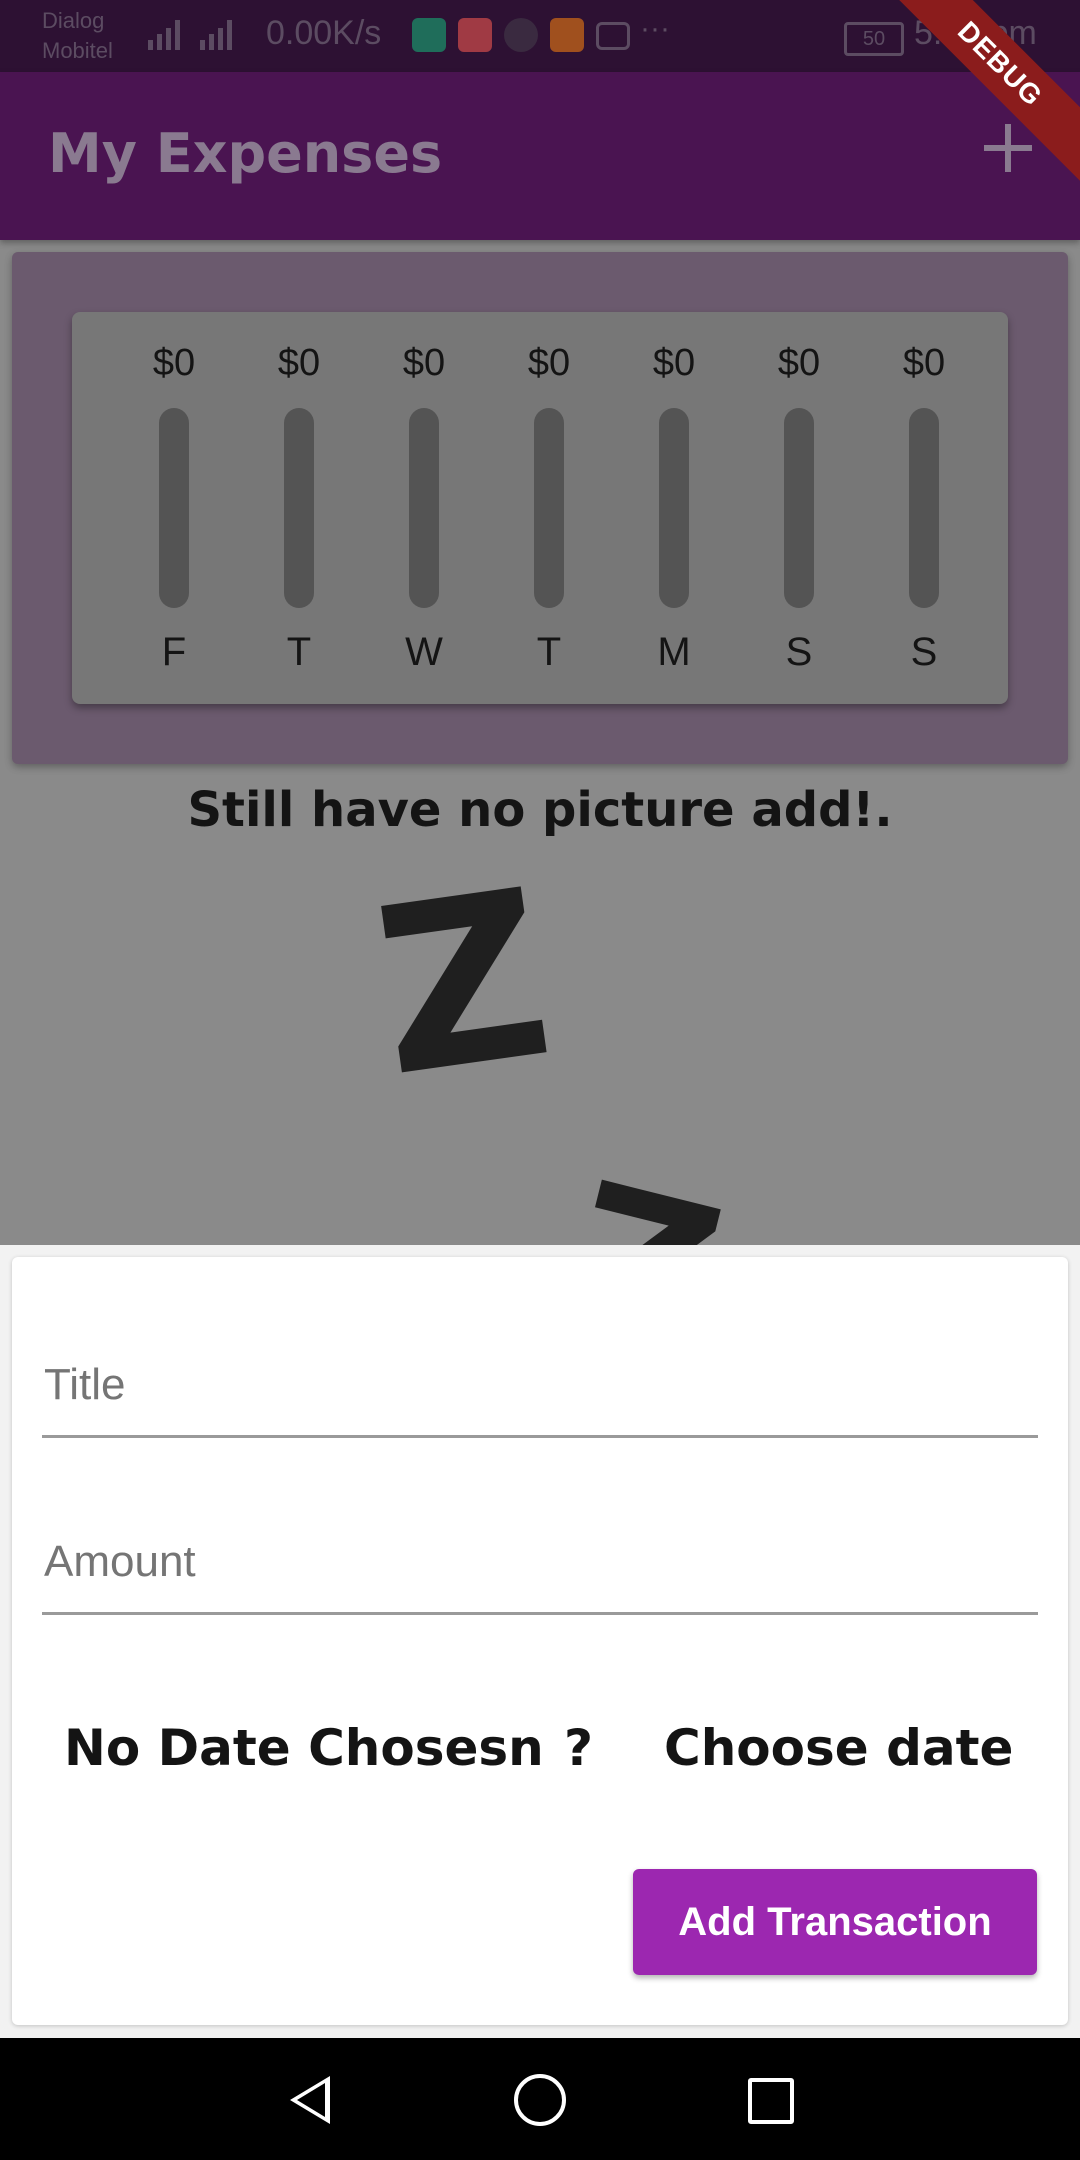  I want to click on title-input, so click(542, 1385).